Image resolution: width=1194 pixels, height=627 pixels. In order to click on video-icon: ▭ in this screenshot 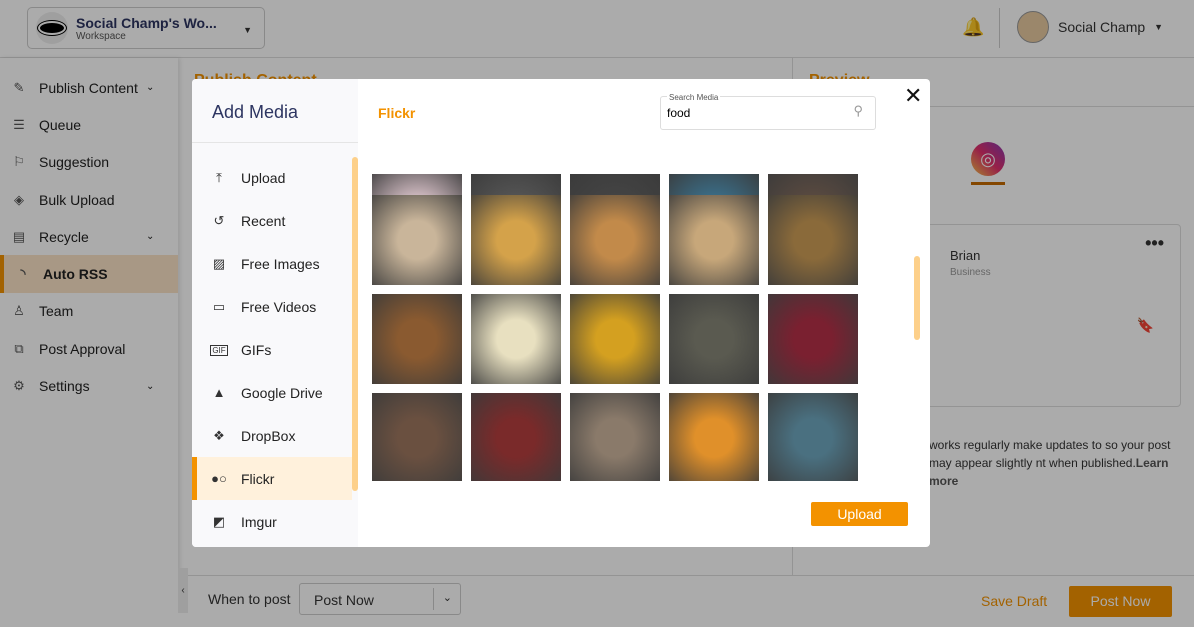, I will do `click(219, 307)`.